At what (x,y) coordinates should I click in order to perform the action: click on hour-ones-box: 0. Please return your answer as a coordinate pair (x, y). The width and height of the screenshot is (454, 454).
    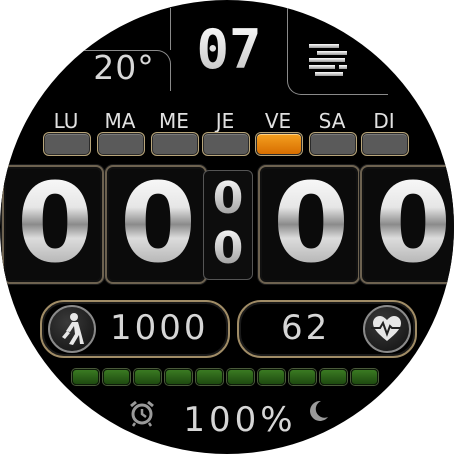
    Looking at the image, I should click on (156, 224).